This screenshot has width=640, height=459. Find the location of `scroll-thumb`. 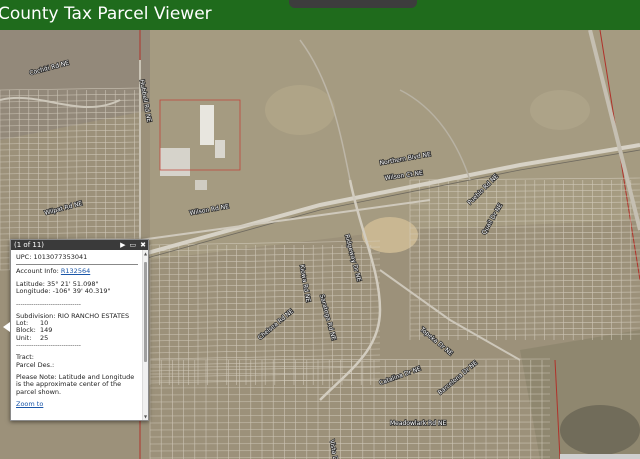

scroll-thumb is located at coordinates (145, 312).